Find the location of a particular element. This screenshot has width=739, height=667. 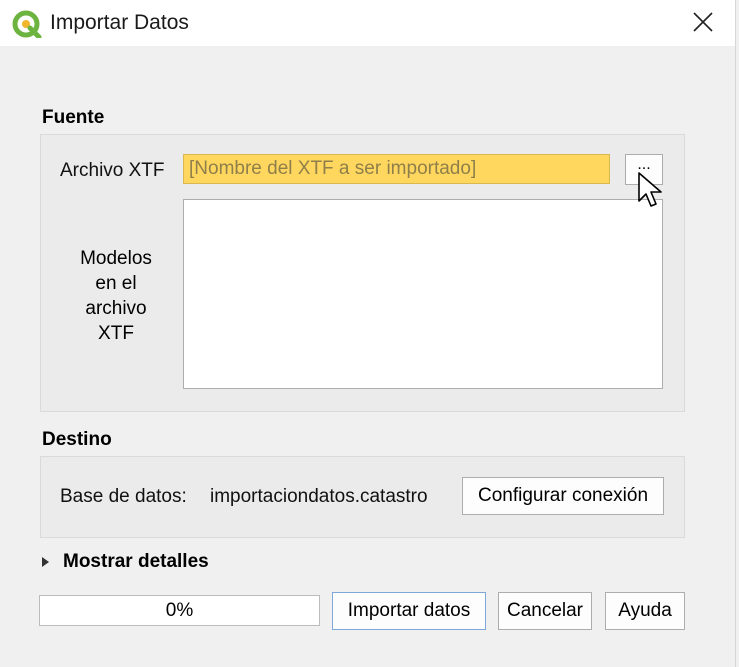

help-button: Ayuda is located at coordinates (645, 611).